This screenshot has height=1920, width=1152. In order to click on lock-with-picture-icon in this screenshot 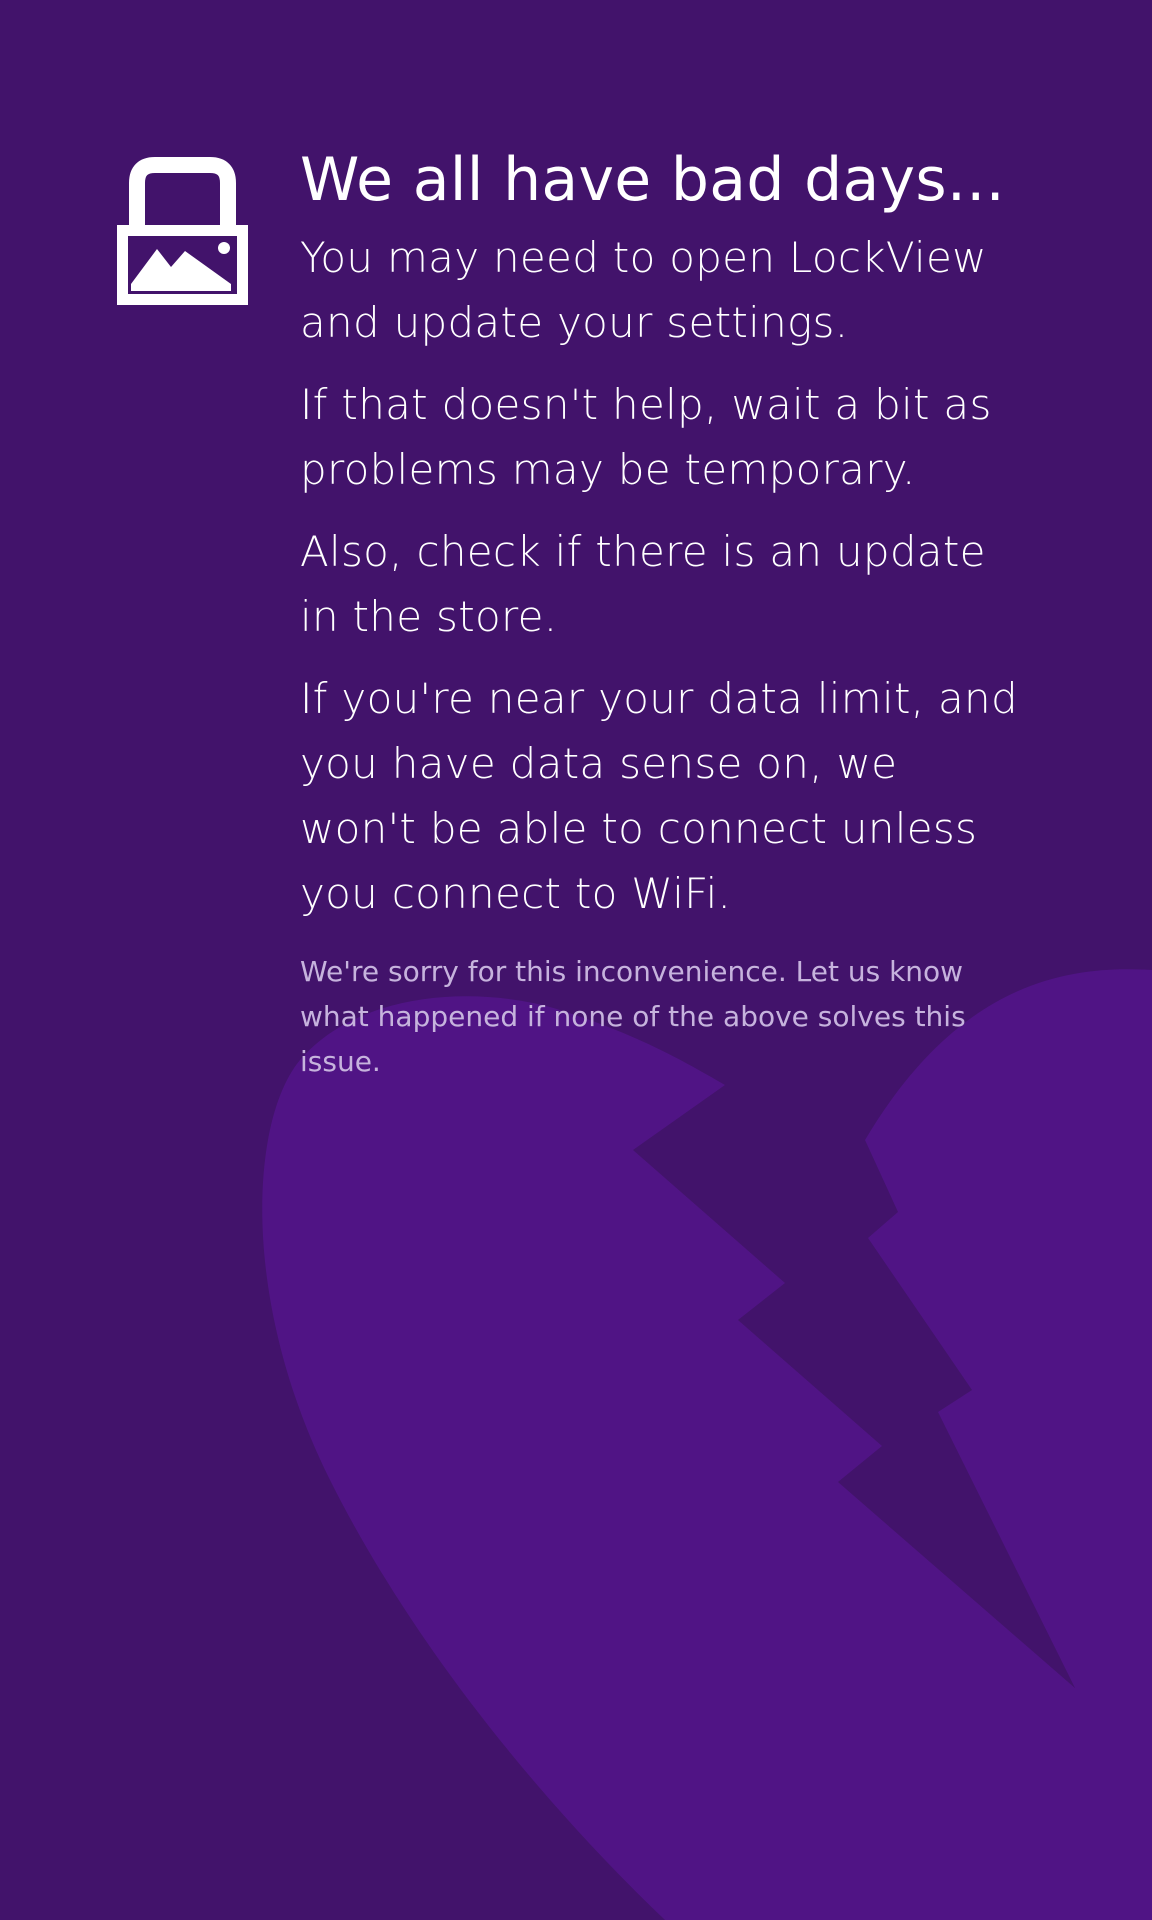, I will do `click(182, 231)`.